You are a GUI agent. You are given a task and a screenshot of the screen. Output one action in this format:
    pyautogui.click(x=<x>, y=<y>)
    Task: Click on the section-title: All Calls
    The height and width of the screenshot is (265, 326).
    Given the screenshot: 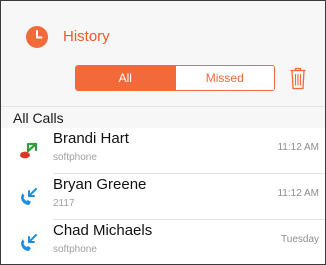 What is the action you would take?
    pyautogui.click(x=38, y=118)
    